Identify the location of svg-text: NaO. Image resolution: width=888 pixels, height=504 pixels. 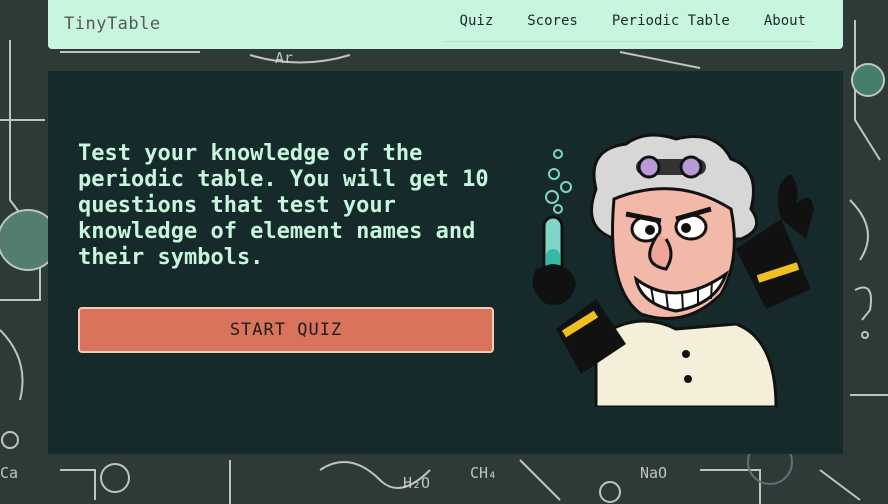
(653, 473).